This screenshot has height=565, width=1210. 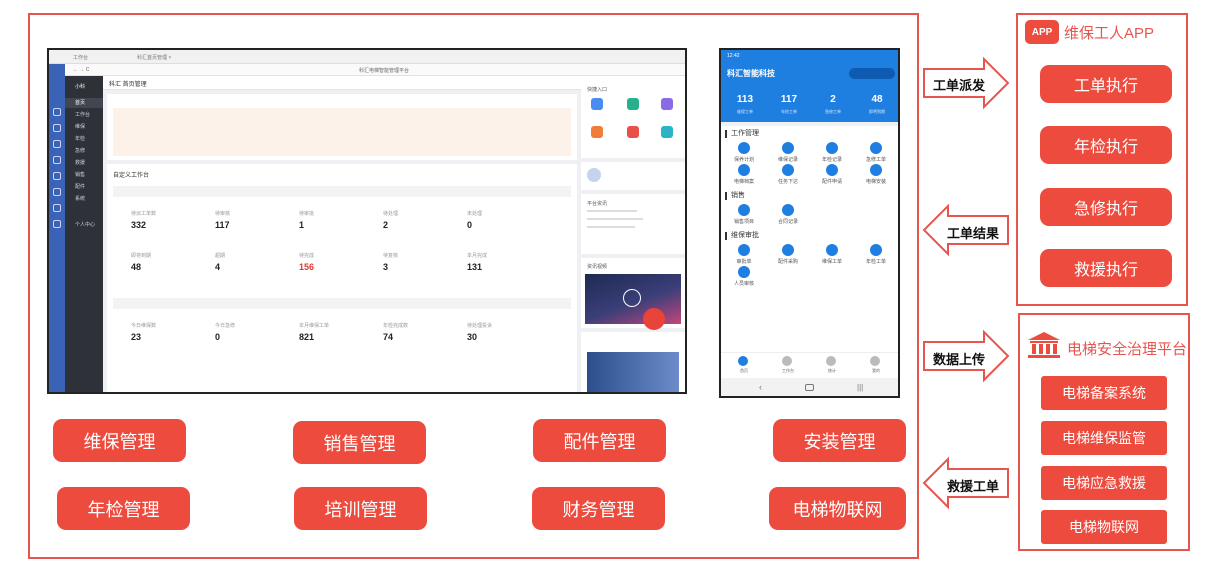 I want to click on phone-tab-label: 统计, so click(x=832, y=371).